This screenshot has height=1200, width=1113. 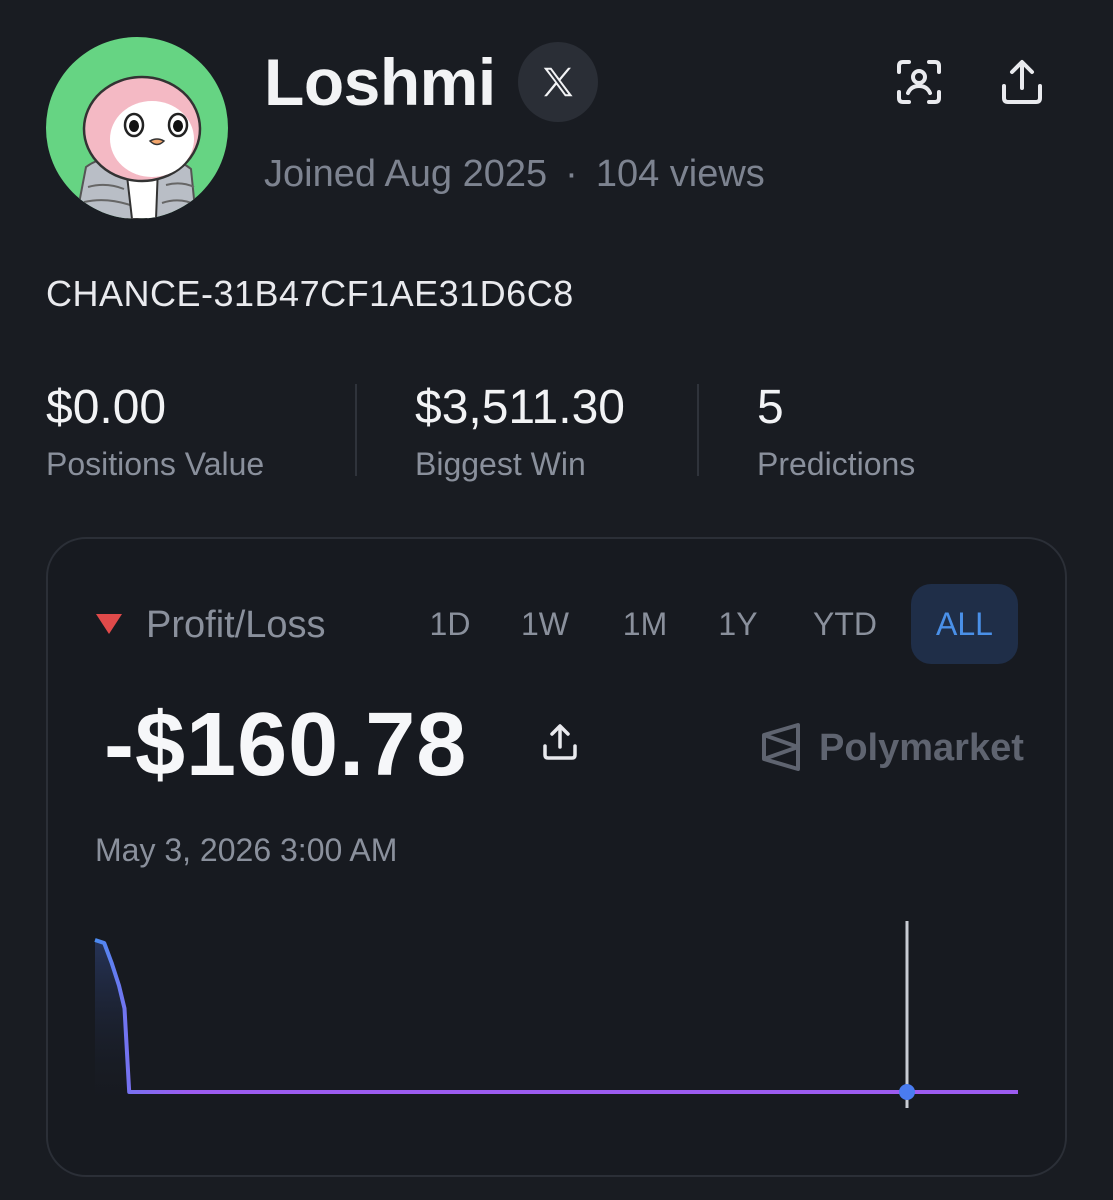 I want to click on view-count: 104 views, so click(x=680, y=174).